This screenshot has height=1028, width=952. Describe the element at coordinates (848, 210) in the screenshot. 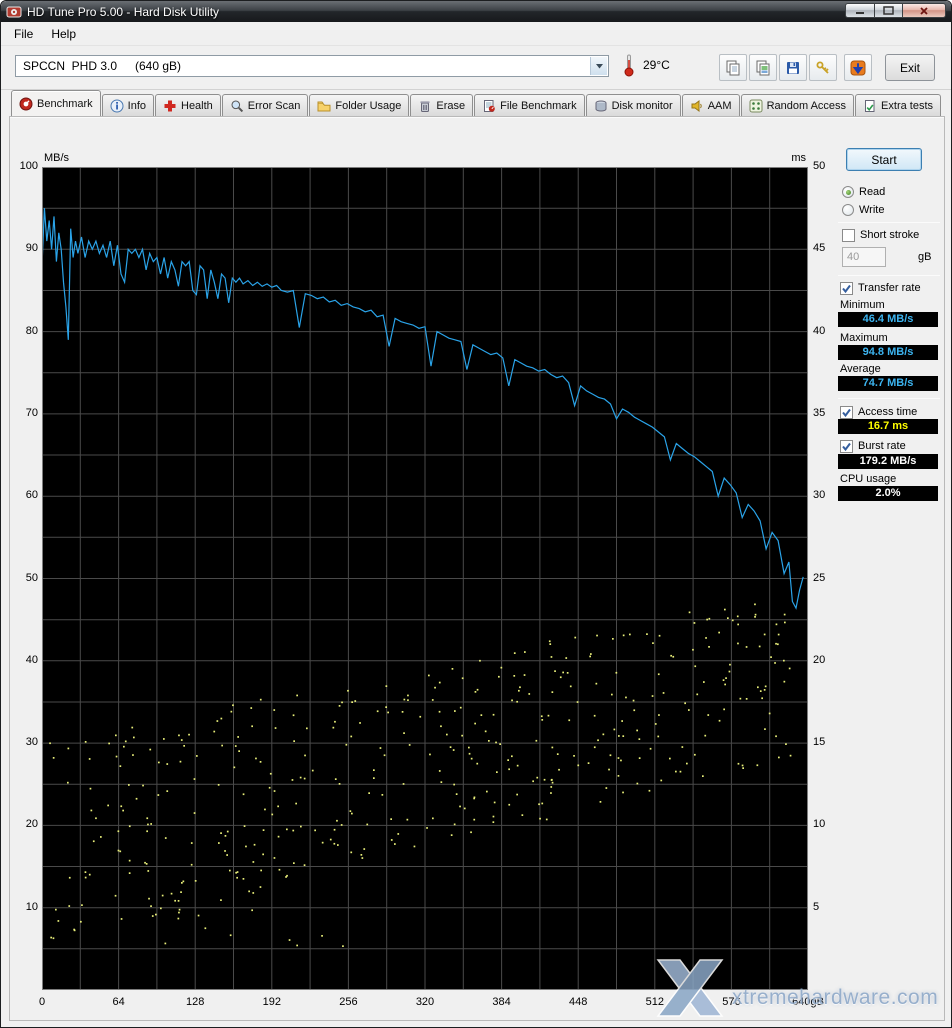

I see `radio-unselected-icon` at that location.